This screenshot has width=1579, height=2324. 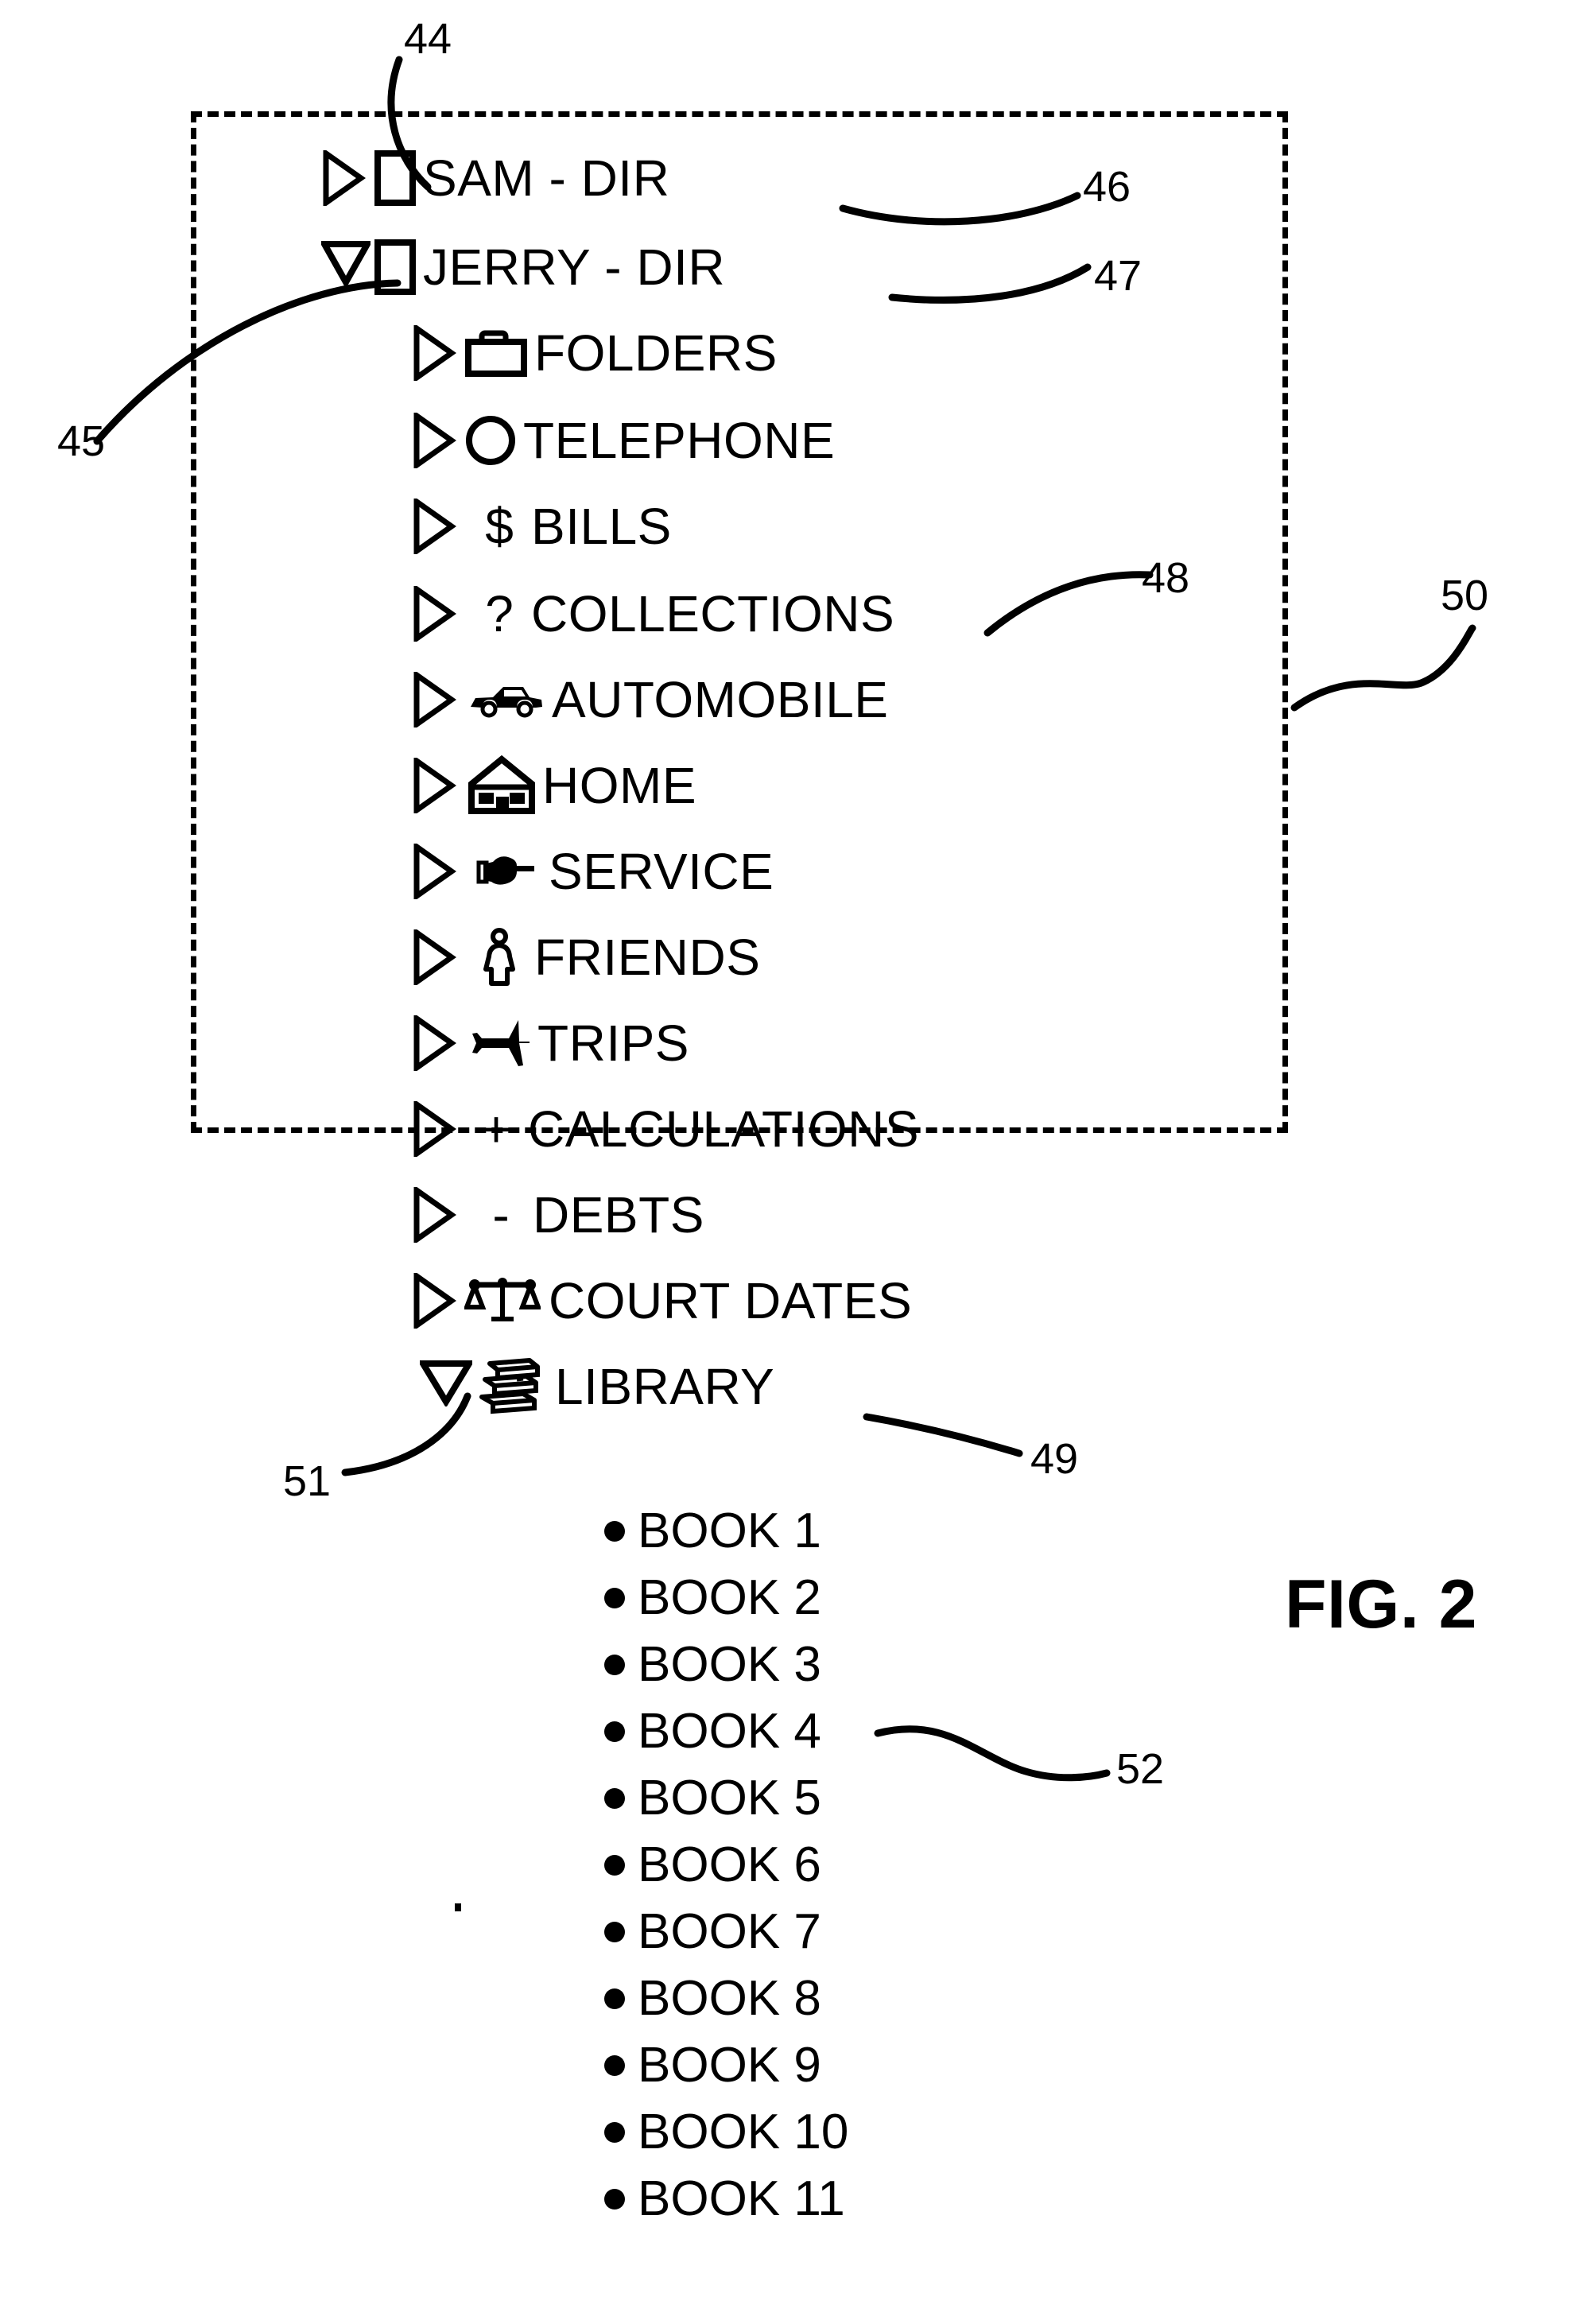 What do you see at coordinates (458, 1907) in the screenshot?
I see `scan-artifact-dot` at bounding box center [458, 1907].